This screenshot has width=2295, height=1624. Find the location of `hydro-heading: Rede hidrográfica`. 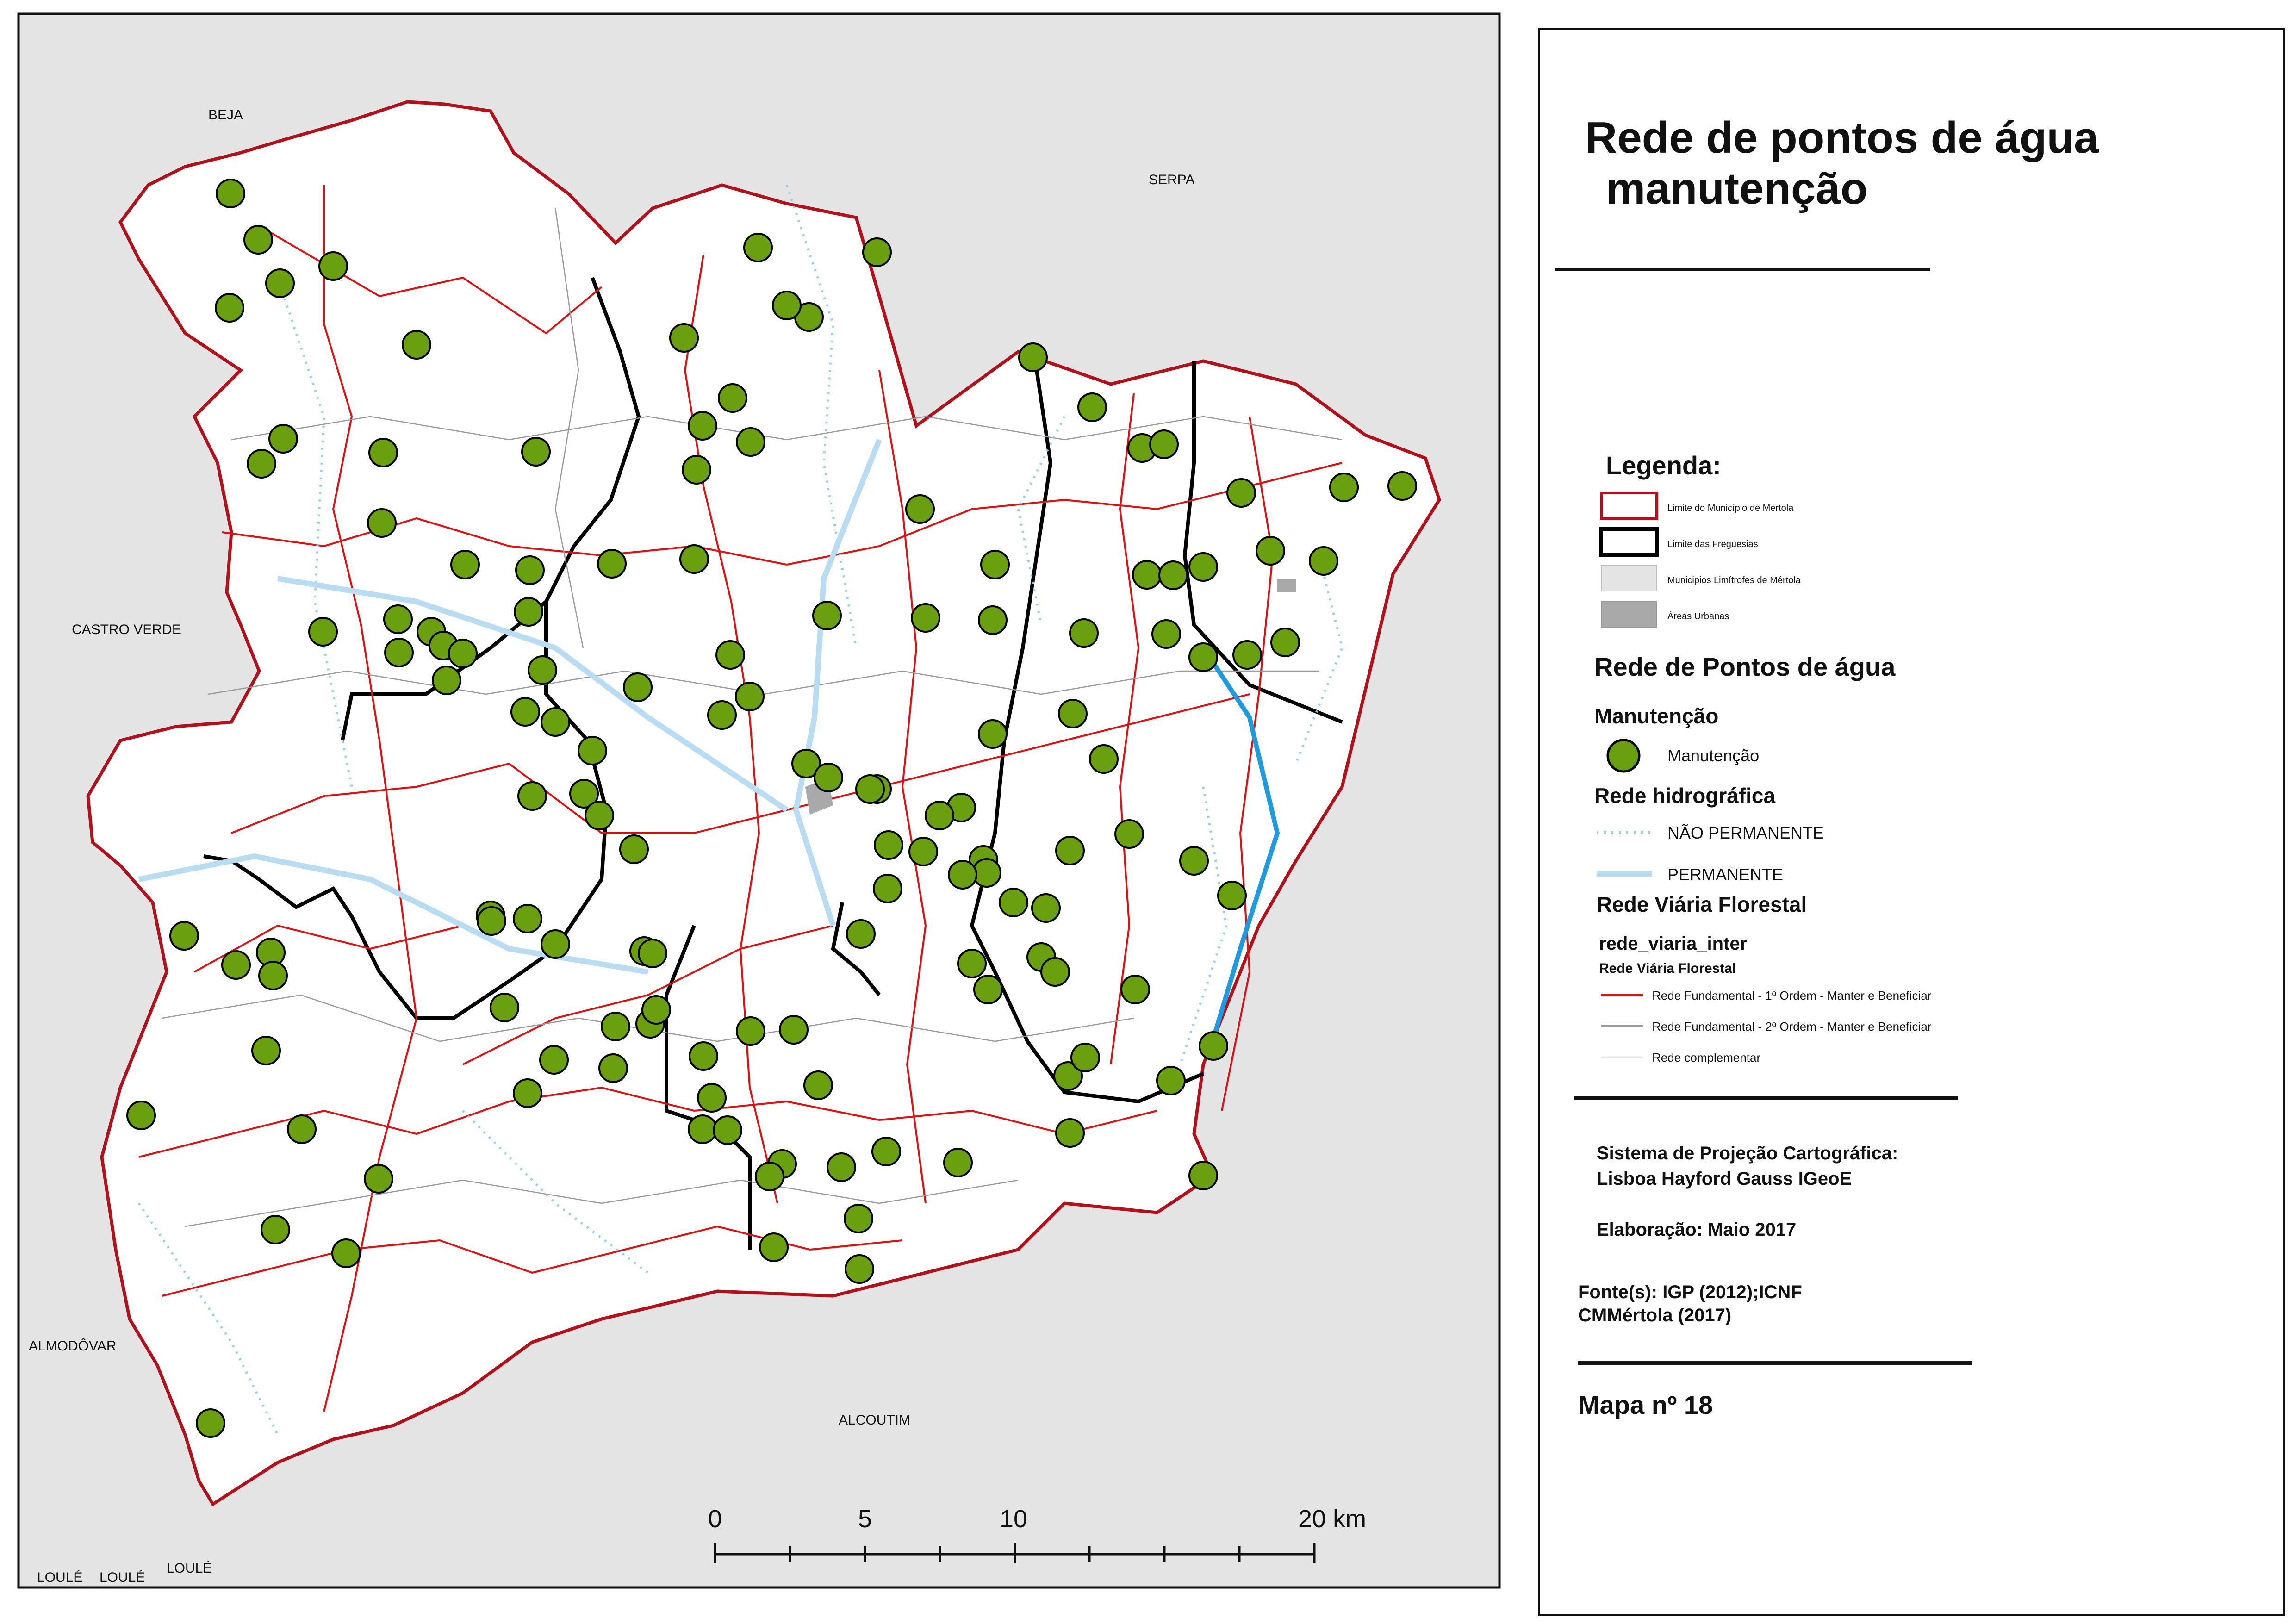

hydro-heading: Rede hidrográfica is located at coordinates (1685, 796).